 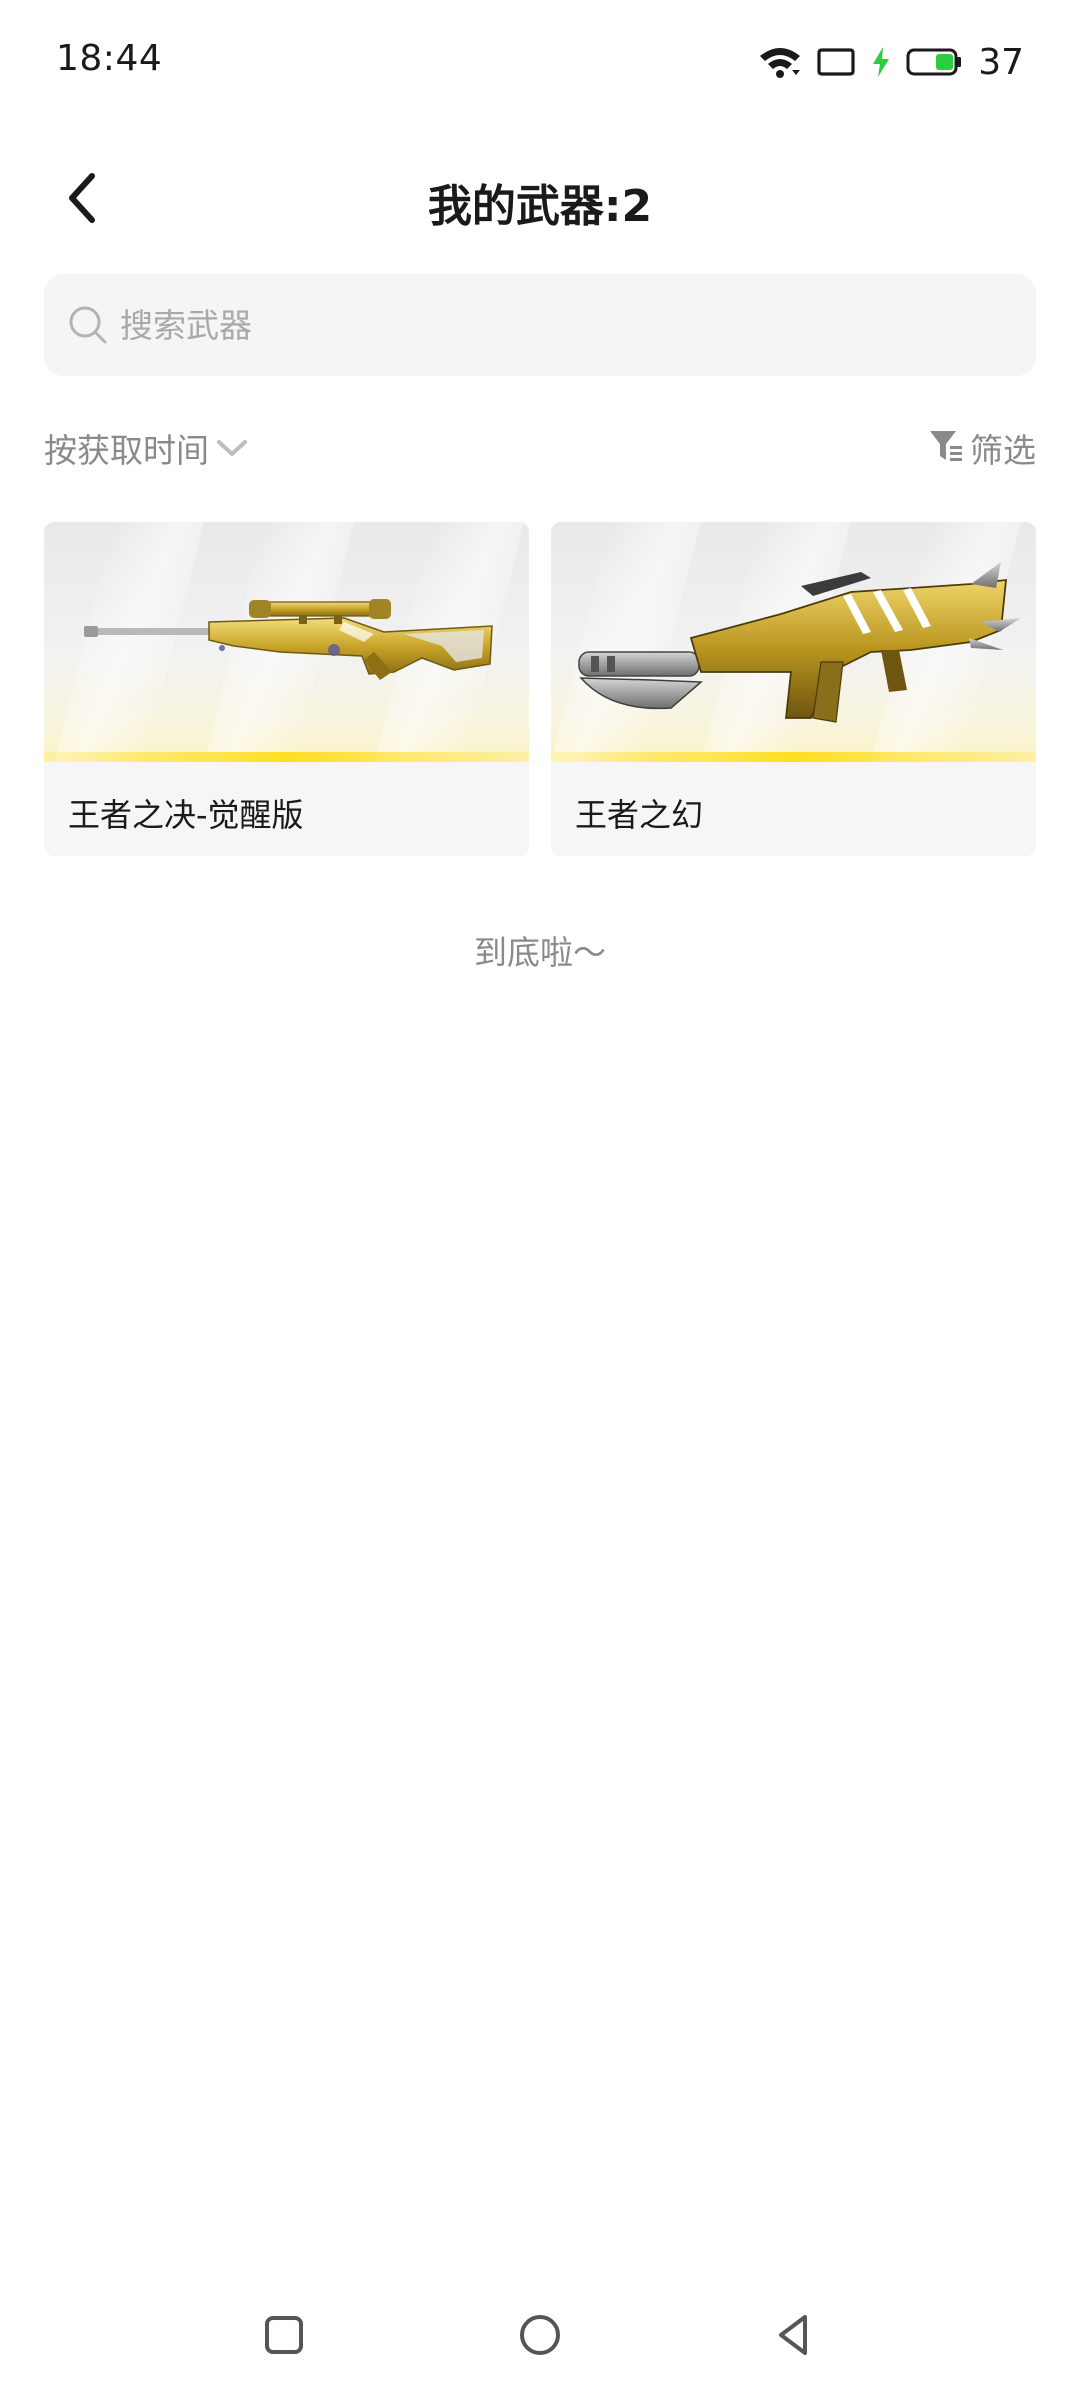 What do you see at coordinates (232, 448) in the screenshot?
I see `chevron-down-icon` at bounding box center [232, 448].